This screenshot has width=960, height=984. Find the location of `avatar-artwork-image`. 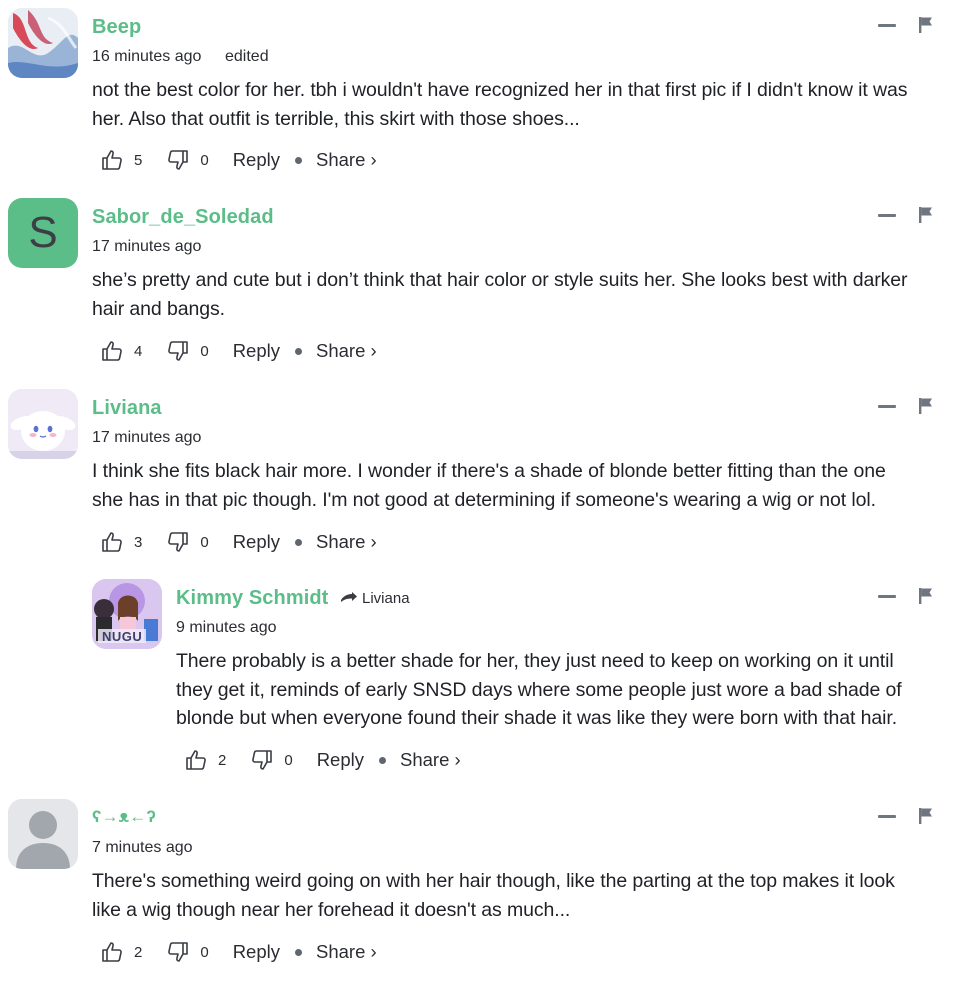

avatar-artwork-image is located at coordinates (43, 43).